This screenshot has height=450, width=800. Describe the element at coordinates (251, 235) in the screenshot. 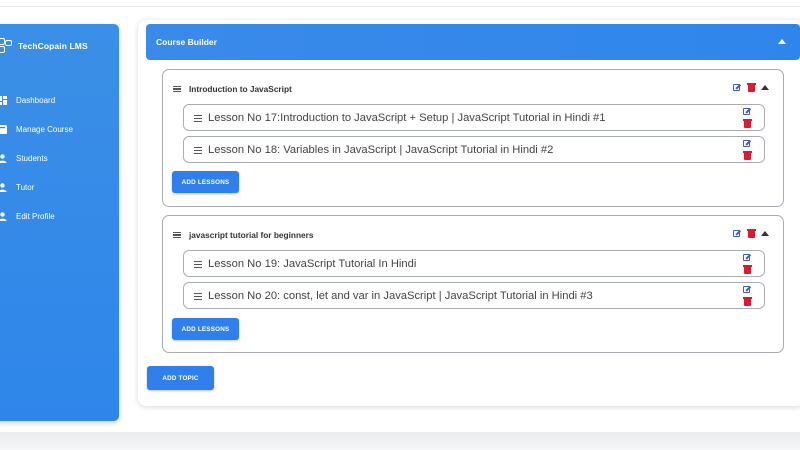

I see `topic-title: javascript tutorial for beginners` at that location.